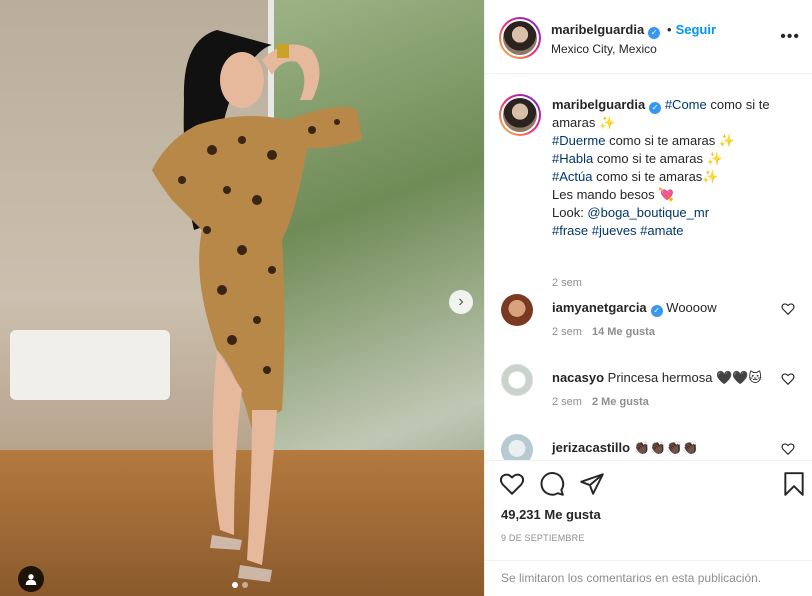 The width and height of the screenshot is (812, 596). What do you see at coordinates (592, 484) in the screenshot?
I see `share-icon` at bounding box center [592, 484].